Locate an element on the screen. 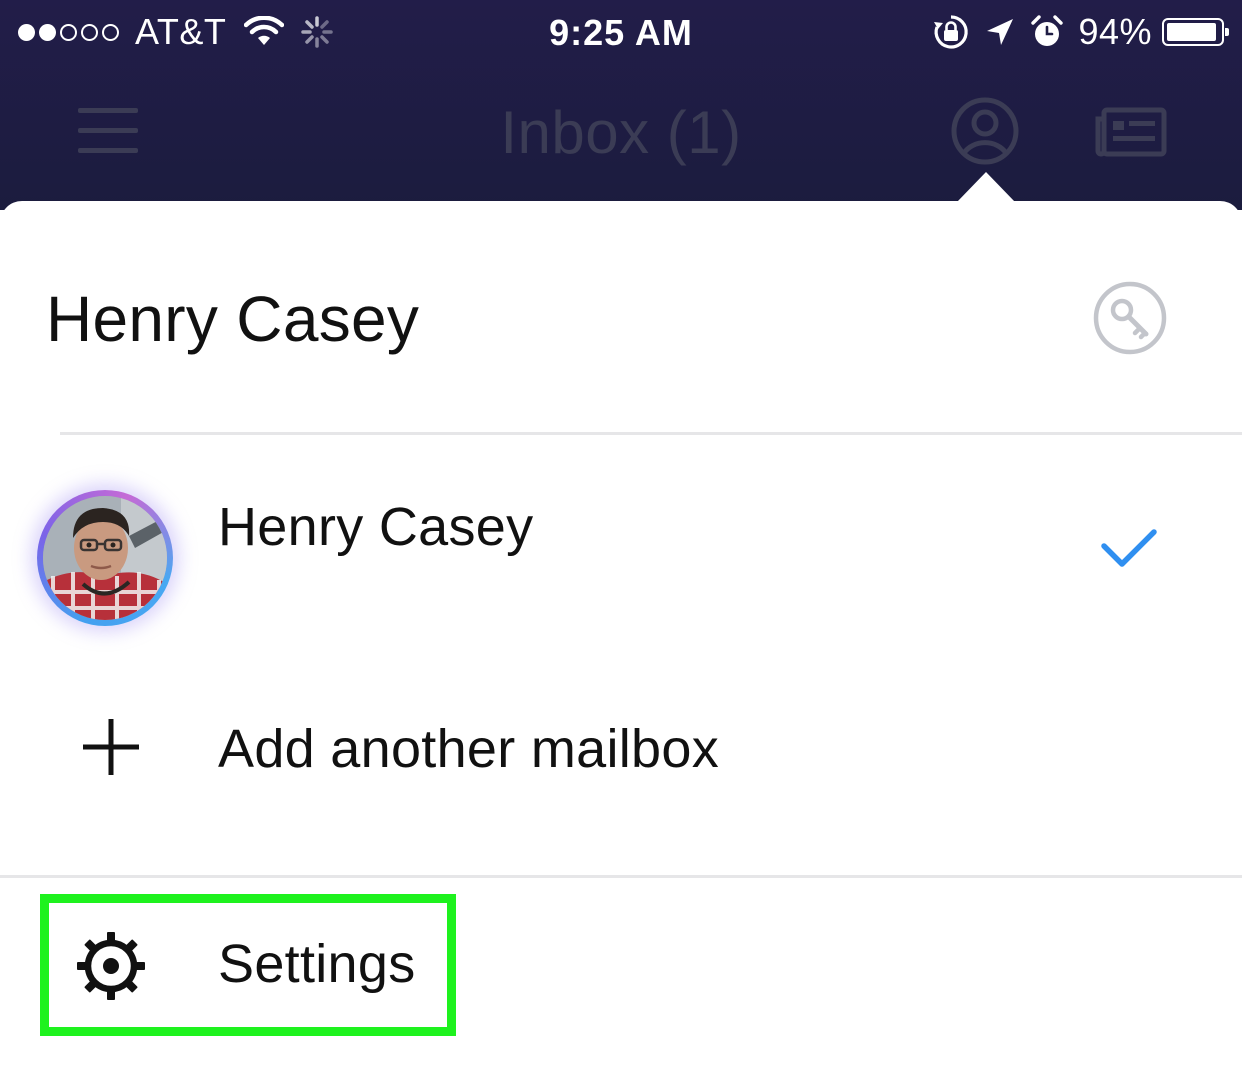 The image size is (1242, 1092). plus-icon is located at coordinates (111, 747).